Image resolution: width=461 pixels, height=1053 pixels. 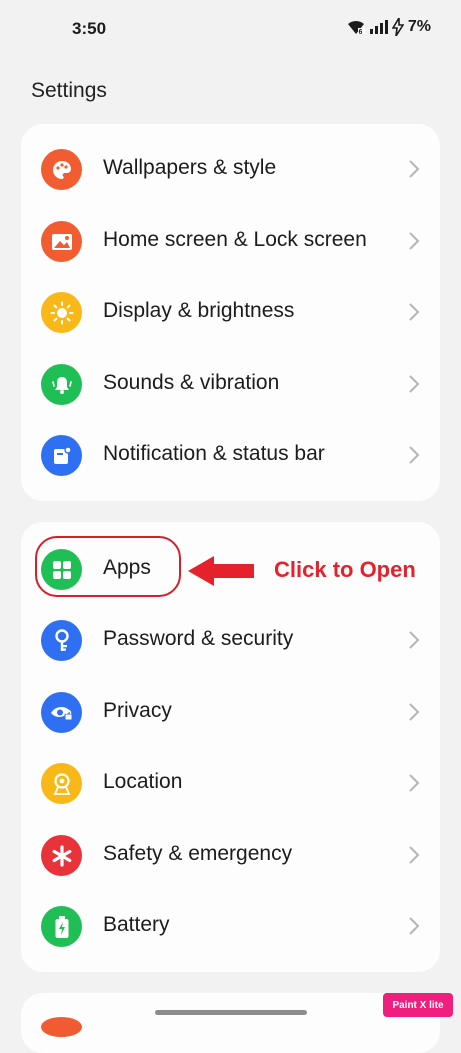 I want to click on settings-item-label: Wallpapers & style, so click(x=190, y=167).